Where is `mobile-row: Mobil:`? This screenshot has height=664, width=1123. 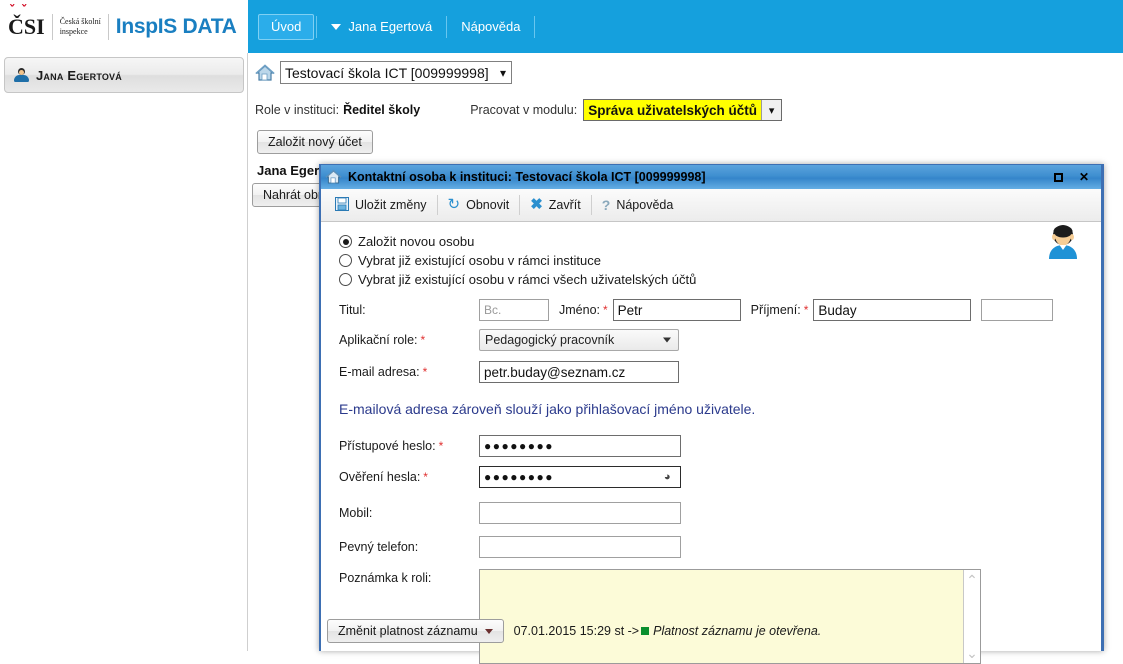
mobile-row: Mobil: is located at coordinates (720, 513).